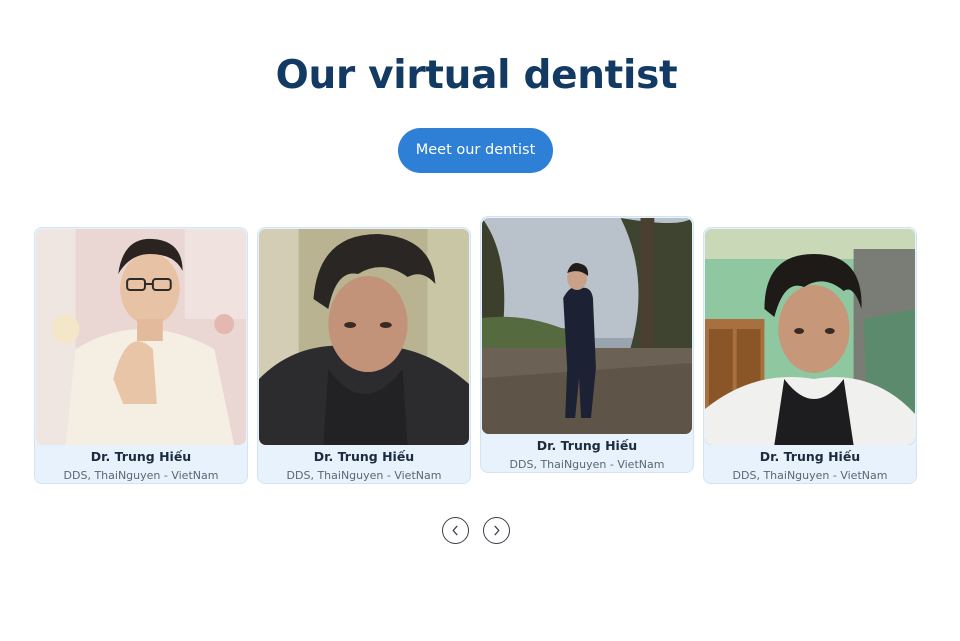 The image size is (960, 641). Describe the element at coordinates (475, 150) in the screenshot. I see `meet-dentist-button: Meet our dentist` at that location.